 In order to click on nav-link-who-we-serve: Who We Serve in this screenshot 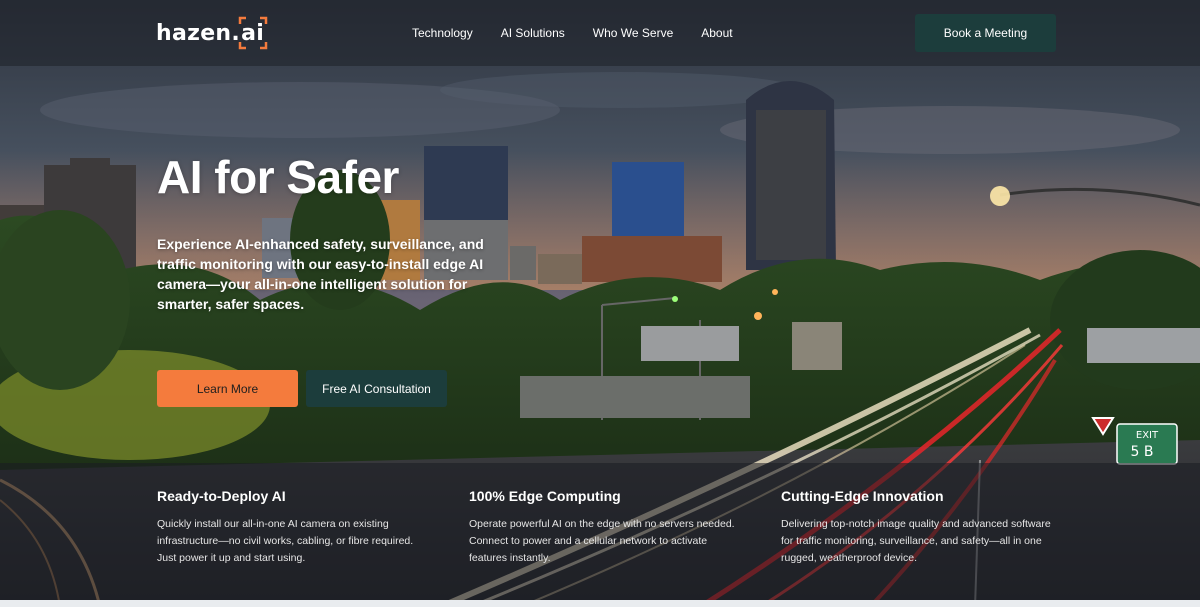, I will do `click(633, 33)`.